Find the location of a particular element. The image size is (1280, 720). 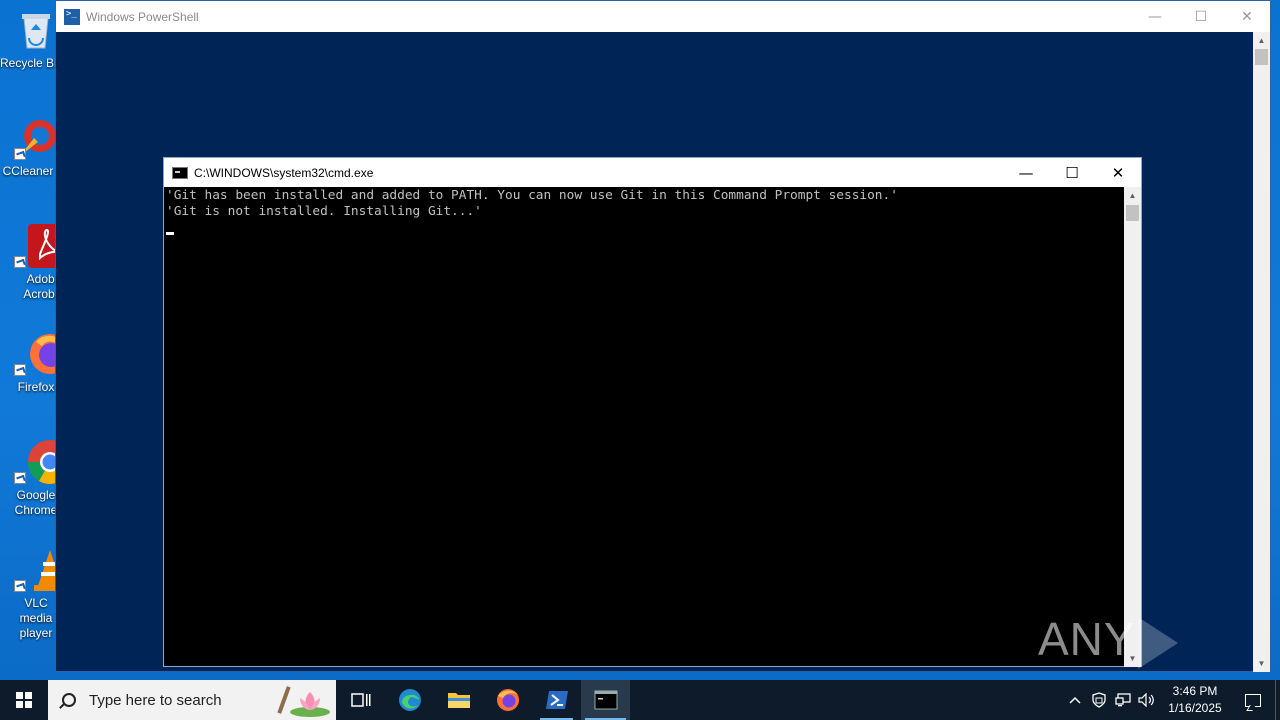

play-icon is located at coordinates (1157, 642).